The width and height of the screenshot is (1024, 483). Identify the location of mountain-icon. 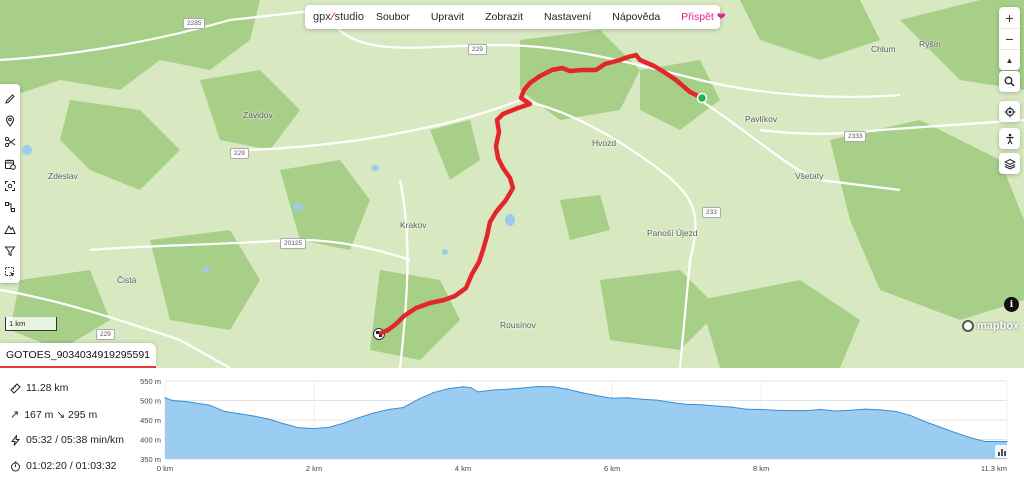
(10, 229).